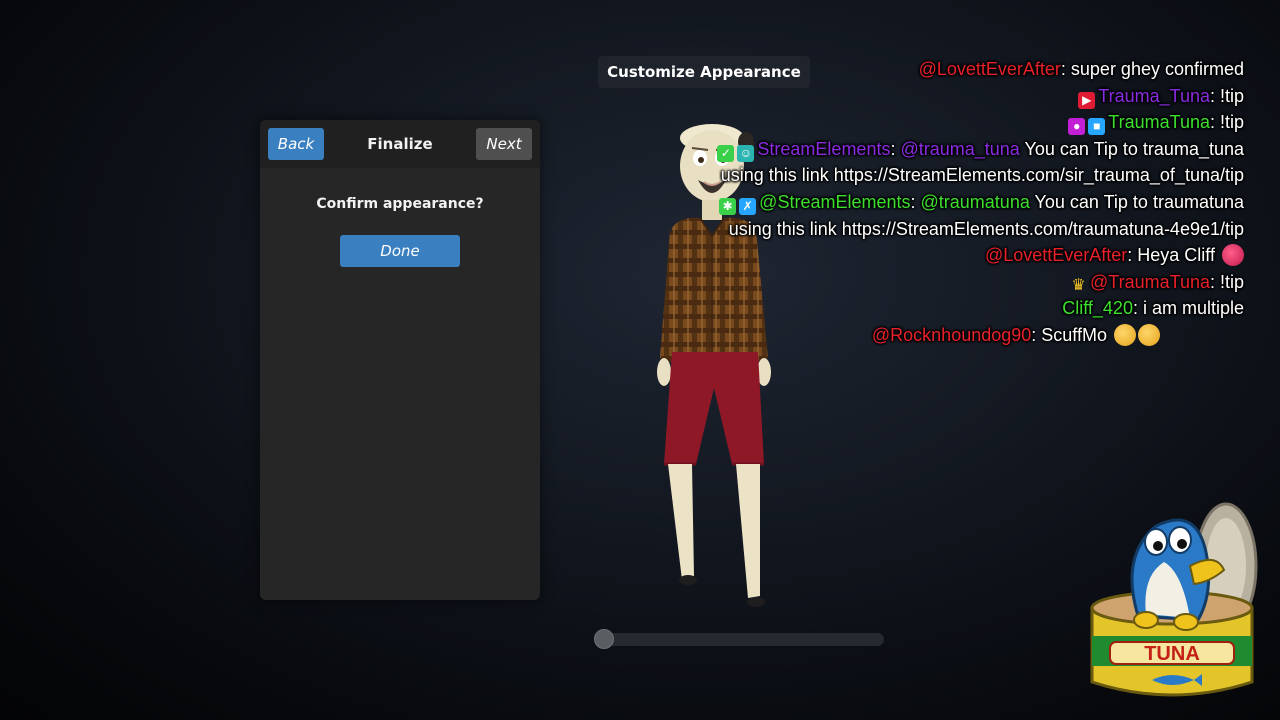 Image resolution: width=1280 pixels, height=720 pixels. Describe the element at coordinates (904, 282) in the screenshot. I see `chat-message: ♛ @TraumaTuna: !tip` at that location.